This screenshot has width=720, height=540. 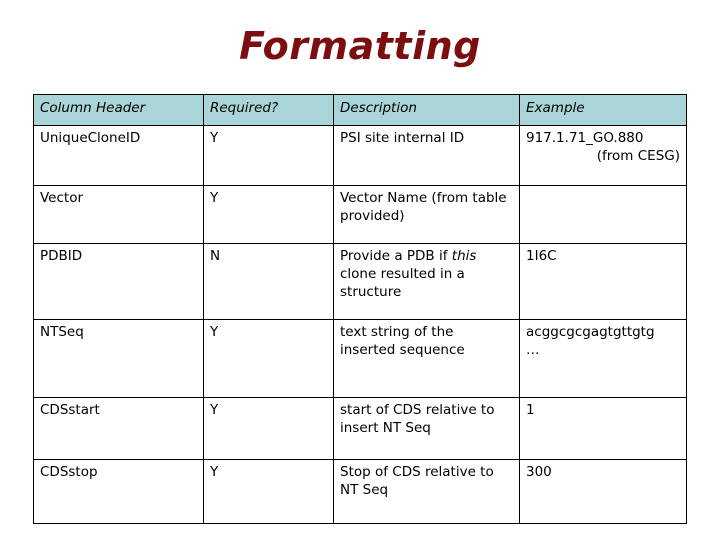 What do you see at coordinates (464, 256) in the screenshot?
I see `description-text-emphasis: this` at bounding box center [464, 256].